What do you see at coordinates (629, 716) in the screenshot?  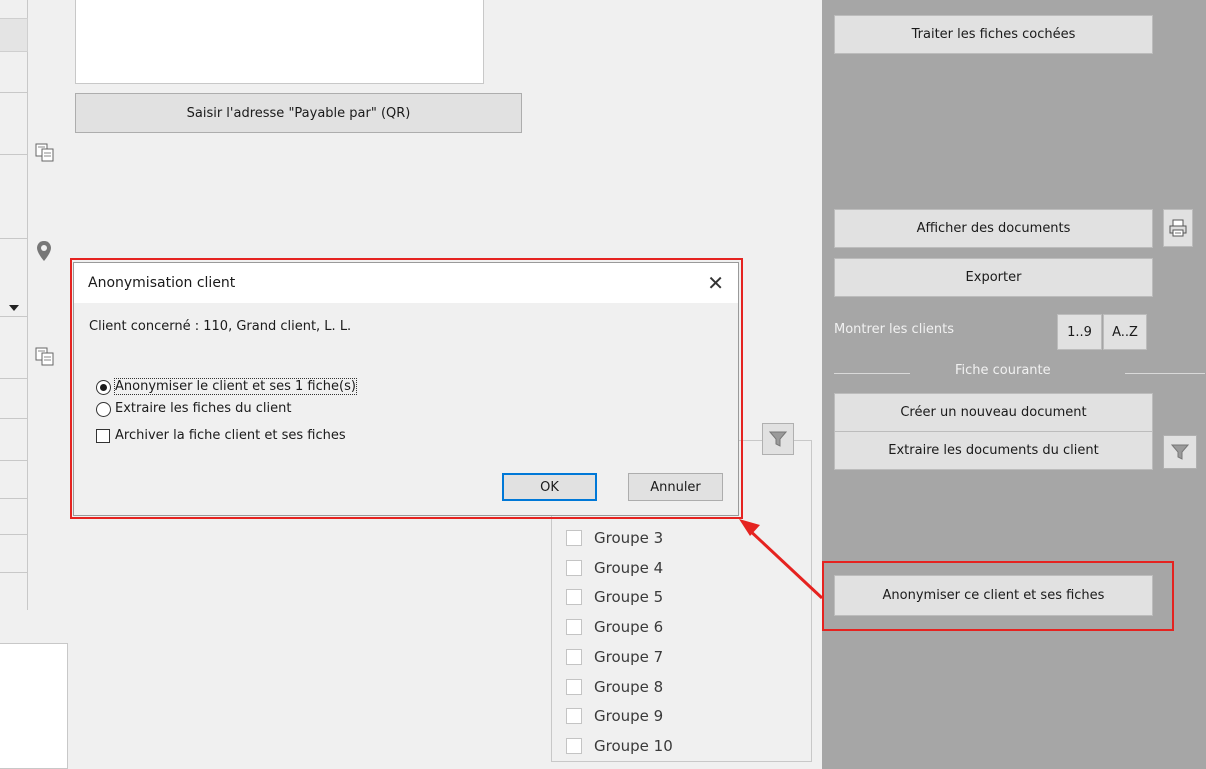 I see `group-label: Groupe 9` at bounding box center [629, 716].